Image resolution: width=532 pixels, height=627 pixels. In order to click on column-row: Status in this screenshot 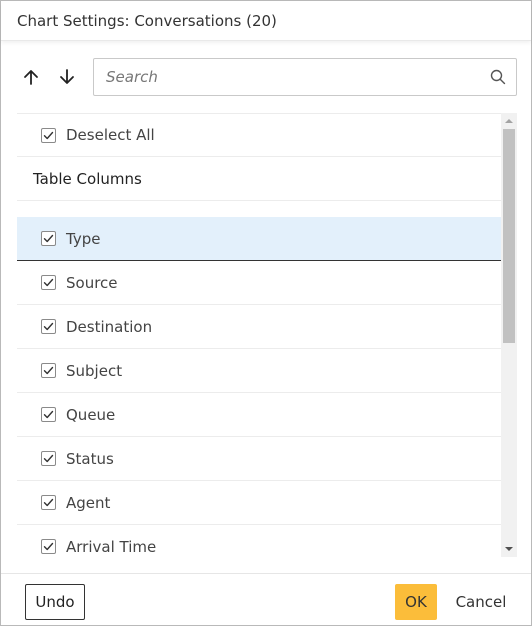, I will do `click(259, 459)`.